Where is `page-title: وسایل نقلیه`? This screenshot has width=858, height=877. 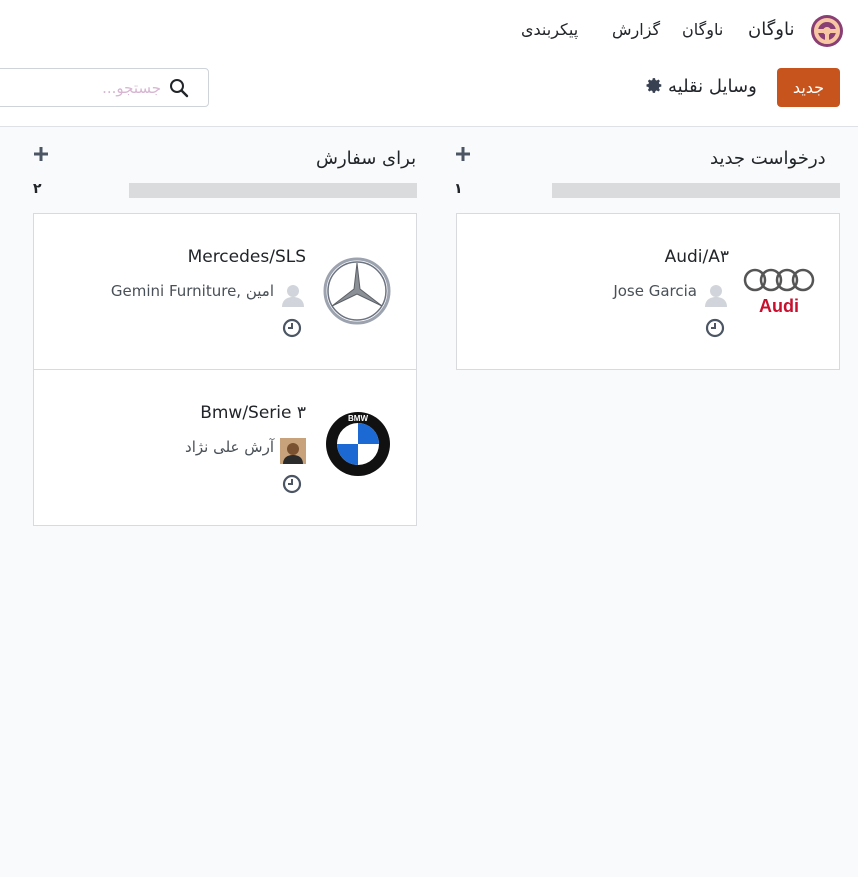
page-title: وسایل نقلیه is located at coordinates (712, 86).